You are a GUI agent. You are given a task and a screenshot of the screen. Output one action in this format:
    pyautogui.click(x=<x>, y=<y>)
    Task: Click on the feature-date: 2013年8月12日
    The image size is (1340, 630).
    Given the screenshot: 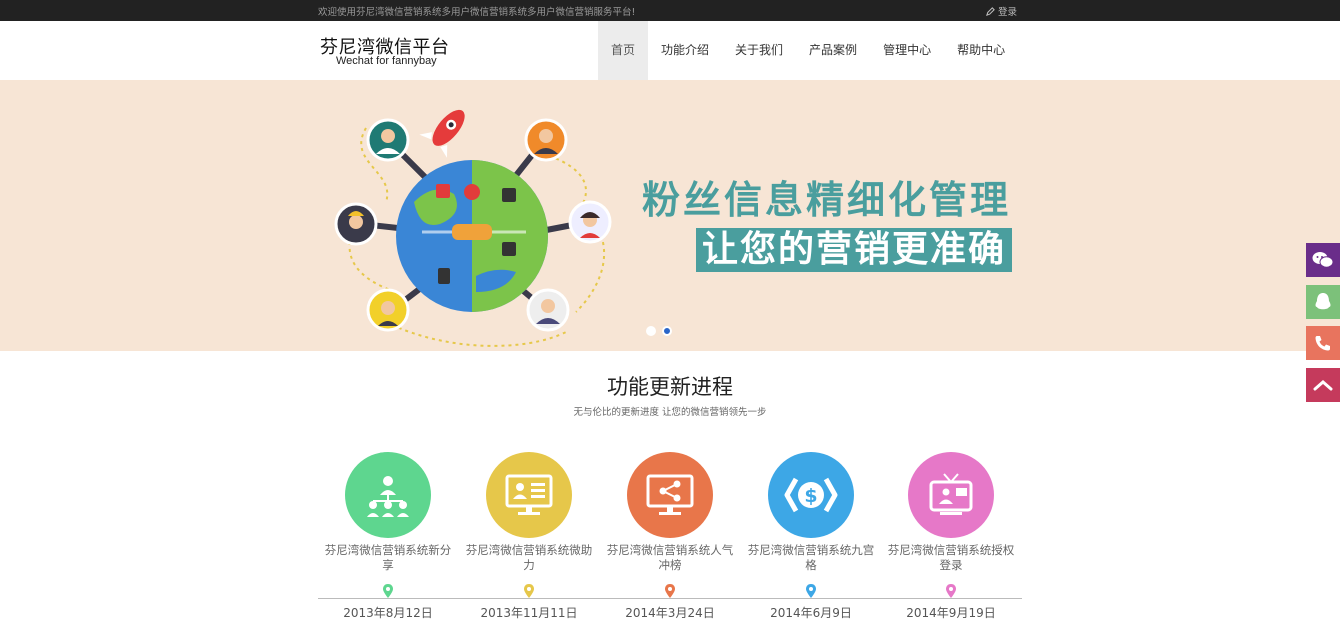 What is the action you would take?
    pyautogui.click(x=388, y=613)
    